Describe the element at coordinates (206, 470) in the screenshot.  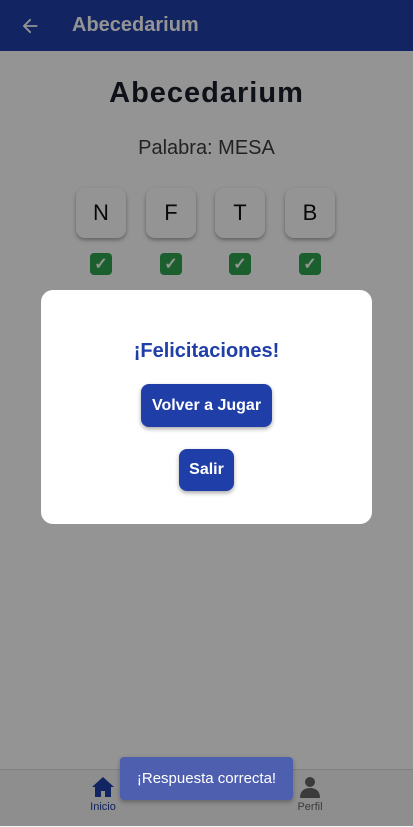
I see `exit-button: Salir` at that location.